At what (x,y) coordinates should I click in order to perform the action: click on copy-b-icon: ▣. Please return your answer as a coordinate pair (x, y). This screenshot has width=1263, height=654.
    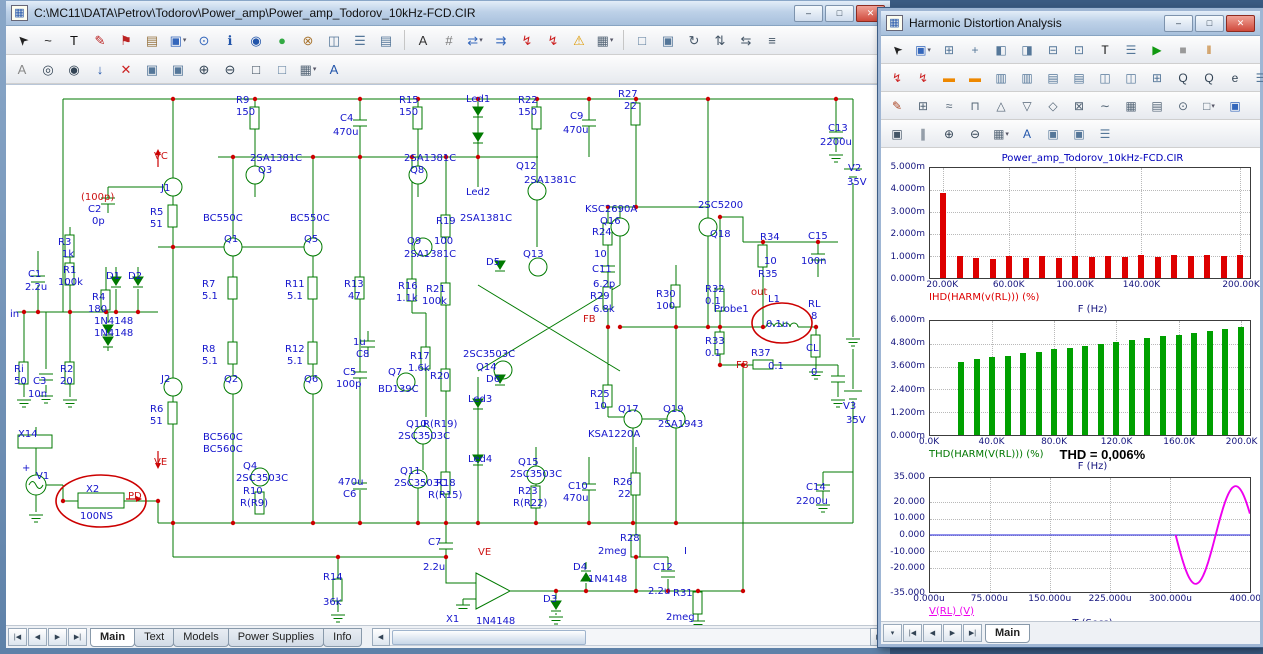
    Looking at the image, I should click on (178, 69).